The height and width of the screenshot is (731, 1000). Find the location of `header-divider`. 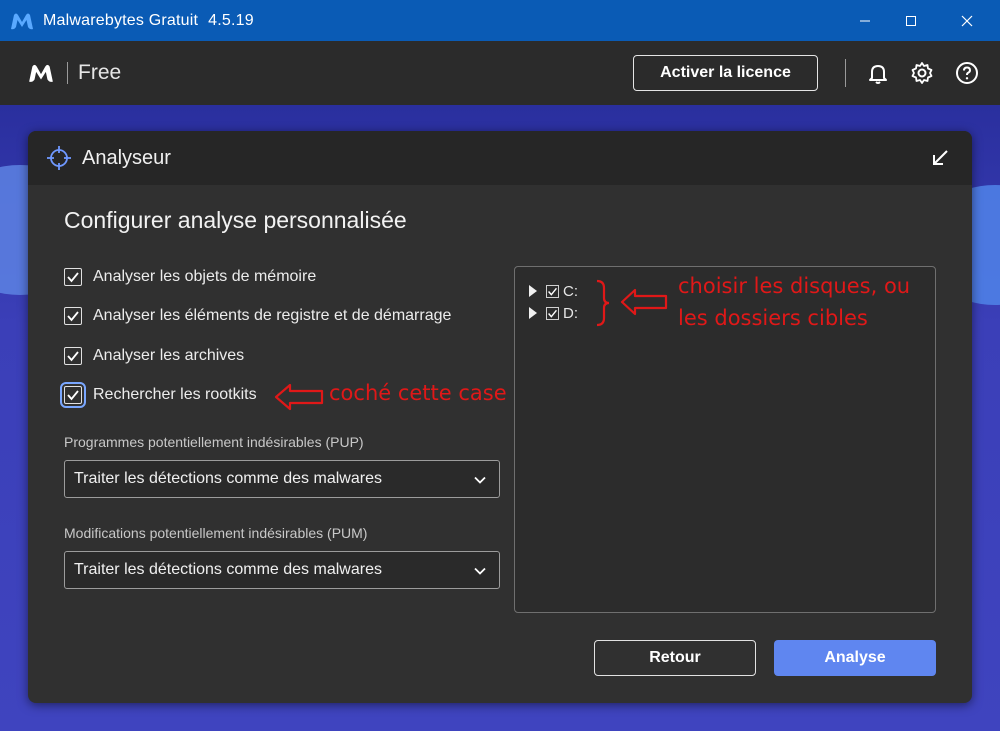

header-divider is located at coordinates (845, 73).